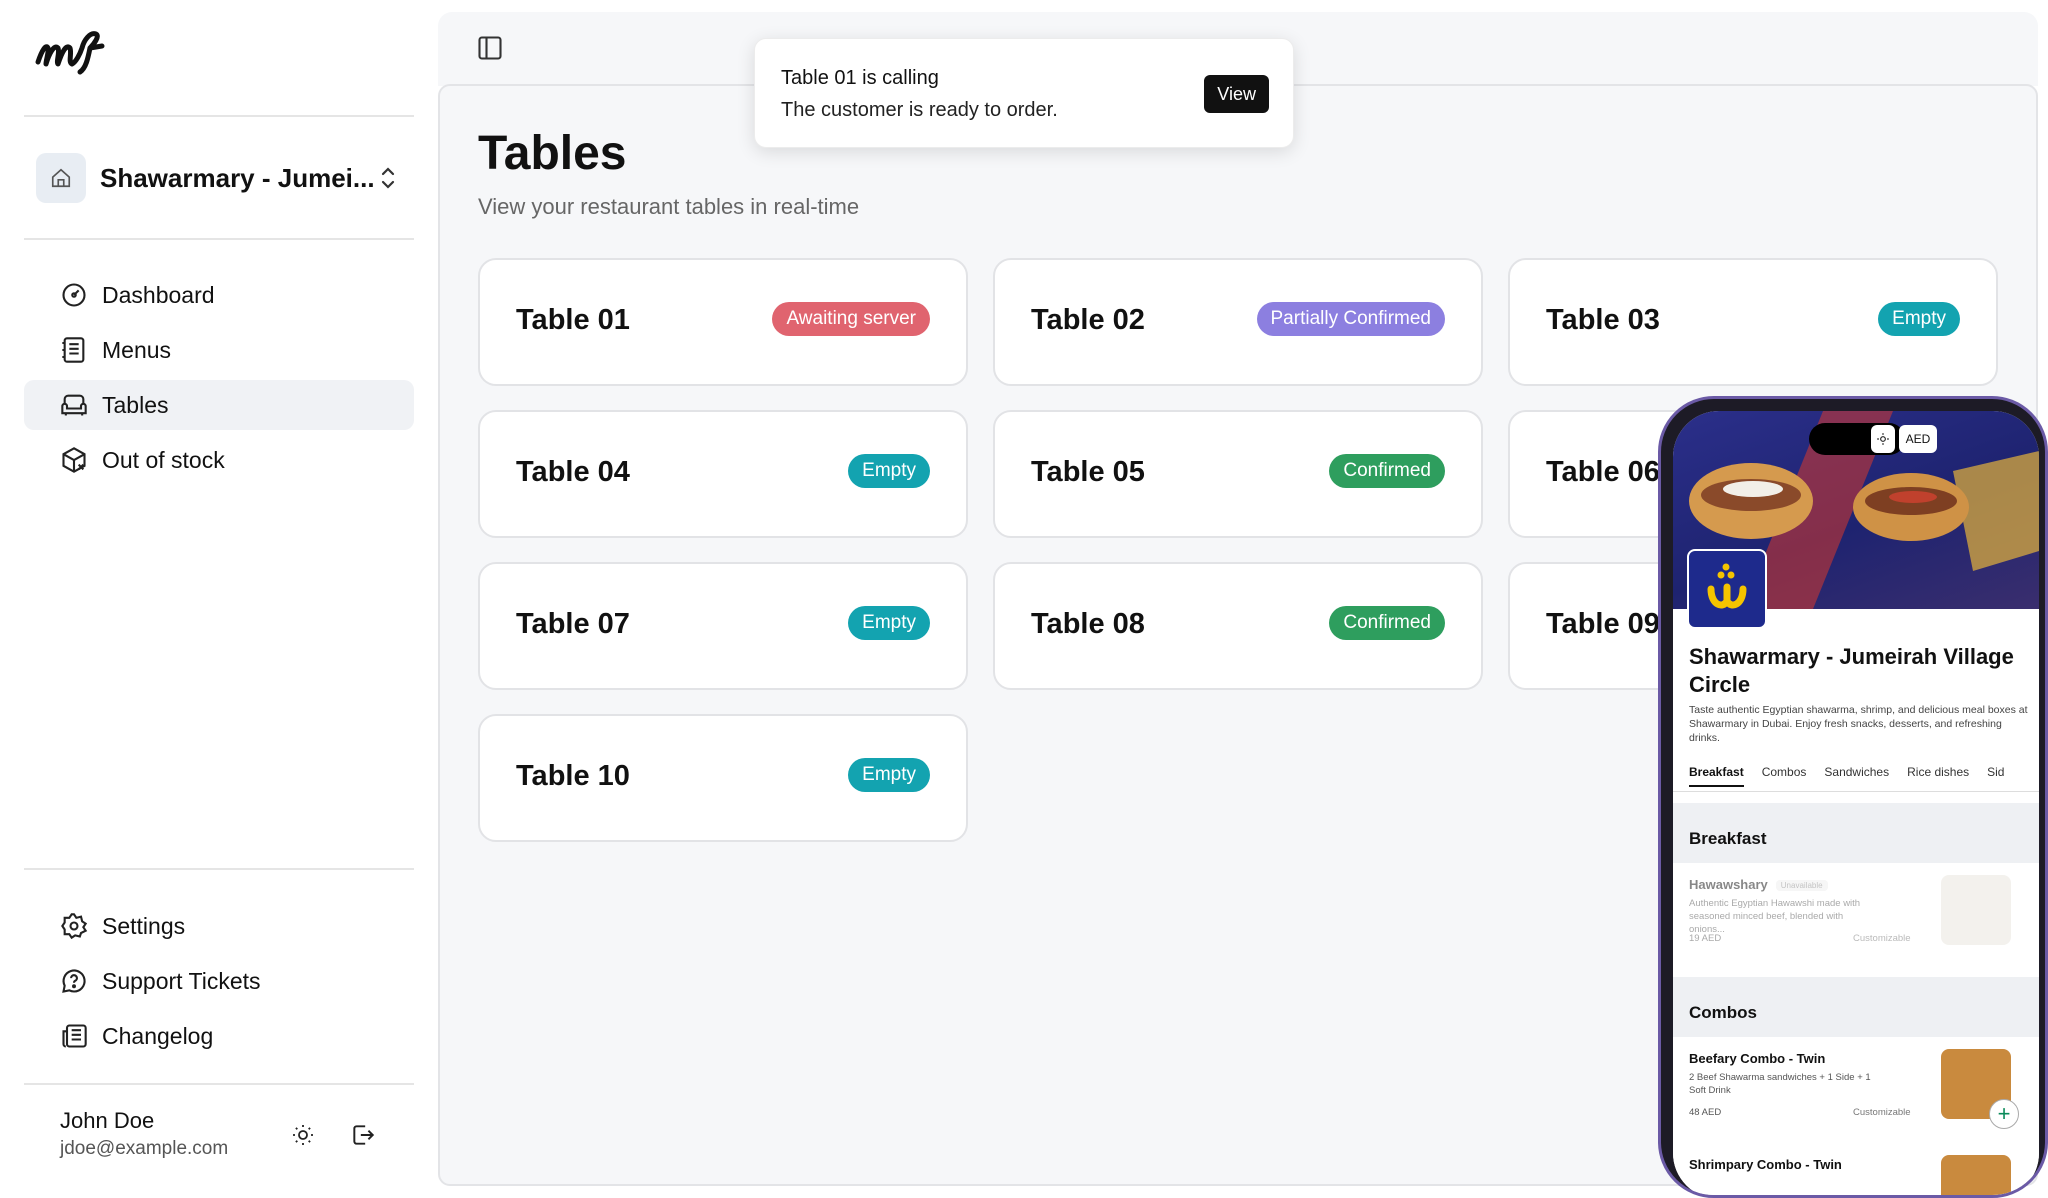 Image resolution: width=2048 pixels, height=1198 pixels. What do you see at coordinates (490, 48) in the screenshot?
I see `sidebar-toggle-icon` at bounding box center [490, 48].